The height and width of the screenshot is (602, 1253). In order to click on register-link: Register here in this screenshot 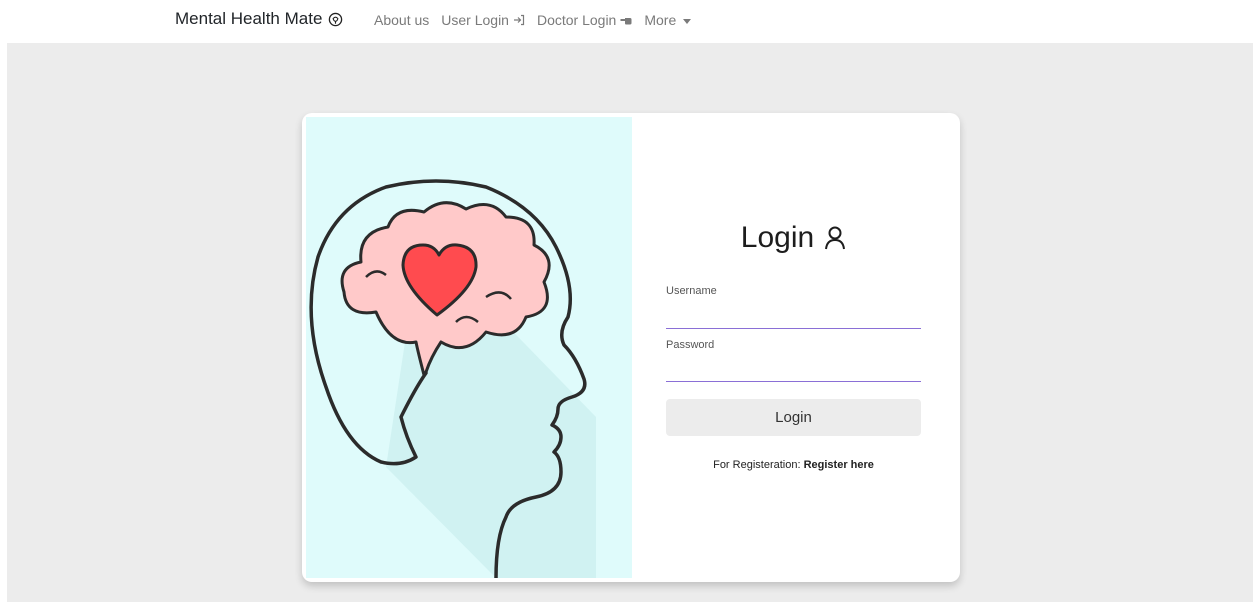, I will do `click(839, 465)`.